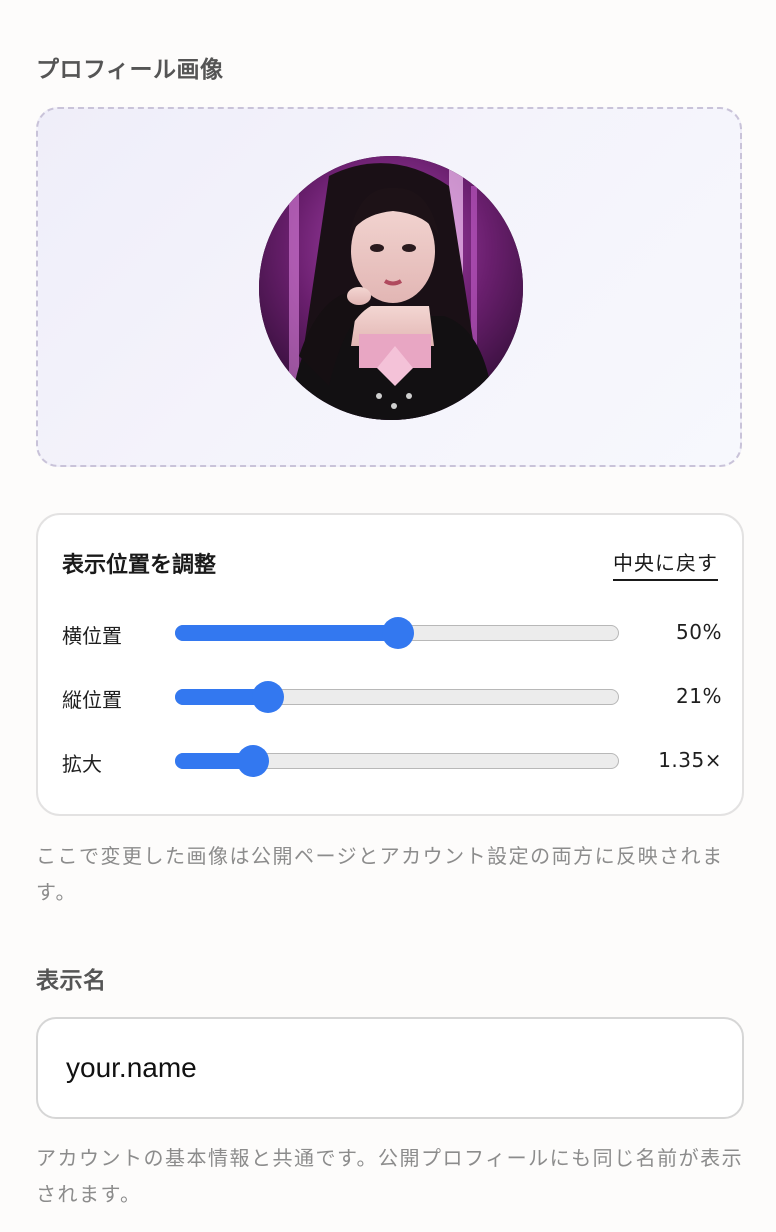  What do you see at coordinates (699, 696) in the screenshot?
I see `slider-value: 21%` at bounding box center [699, 696].